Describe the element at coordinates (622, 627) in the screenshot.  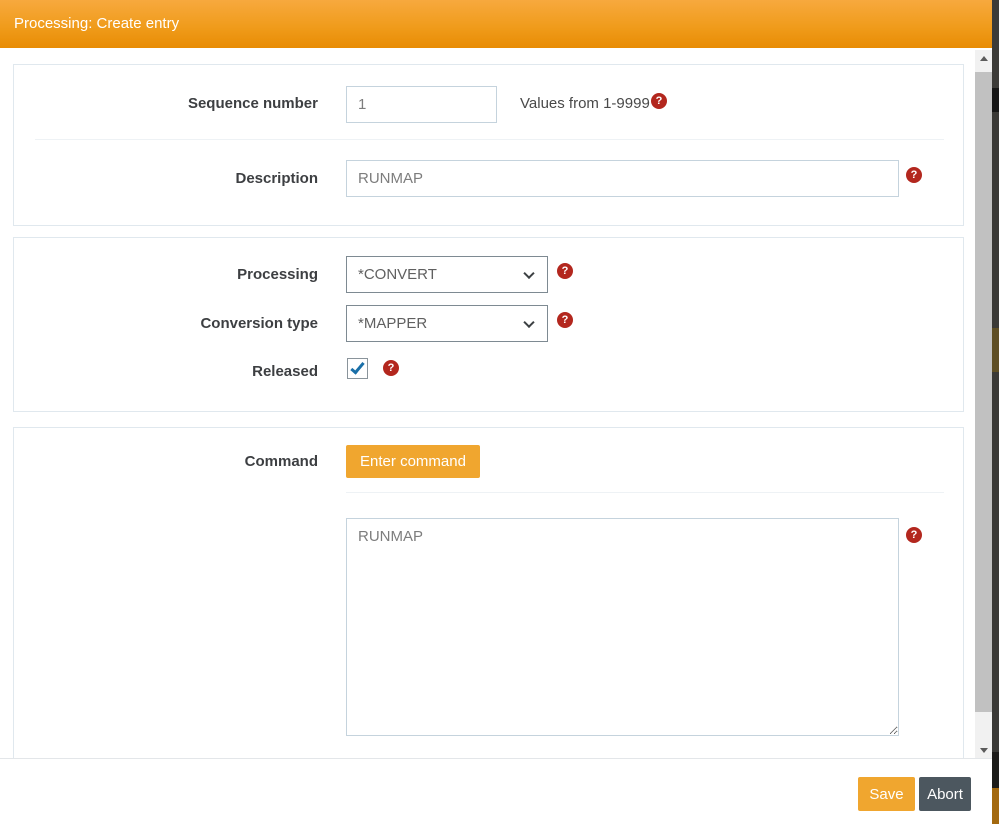
I see `command-textarea: RUNMAP` at that location.